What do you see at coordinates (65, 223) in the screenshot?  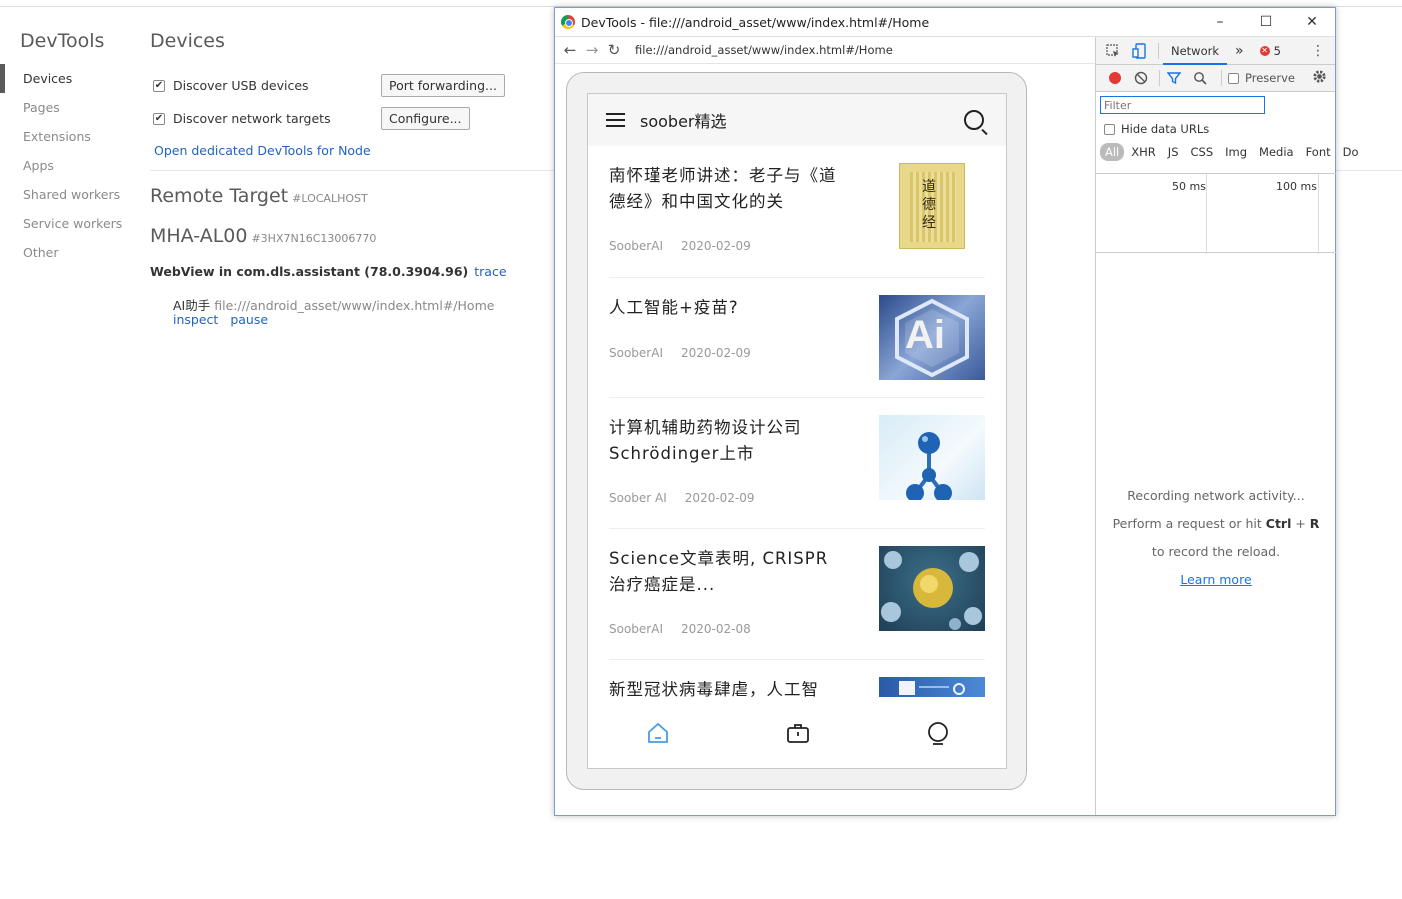 I see `sidebar-item-service-workers: Service workers` at bounding box center [65, 223].